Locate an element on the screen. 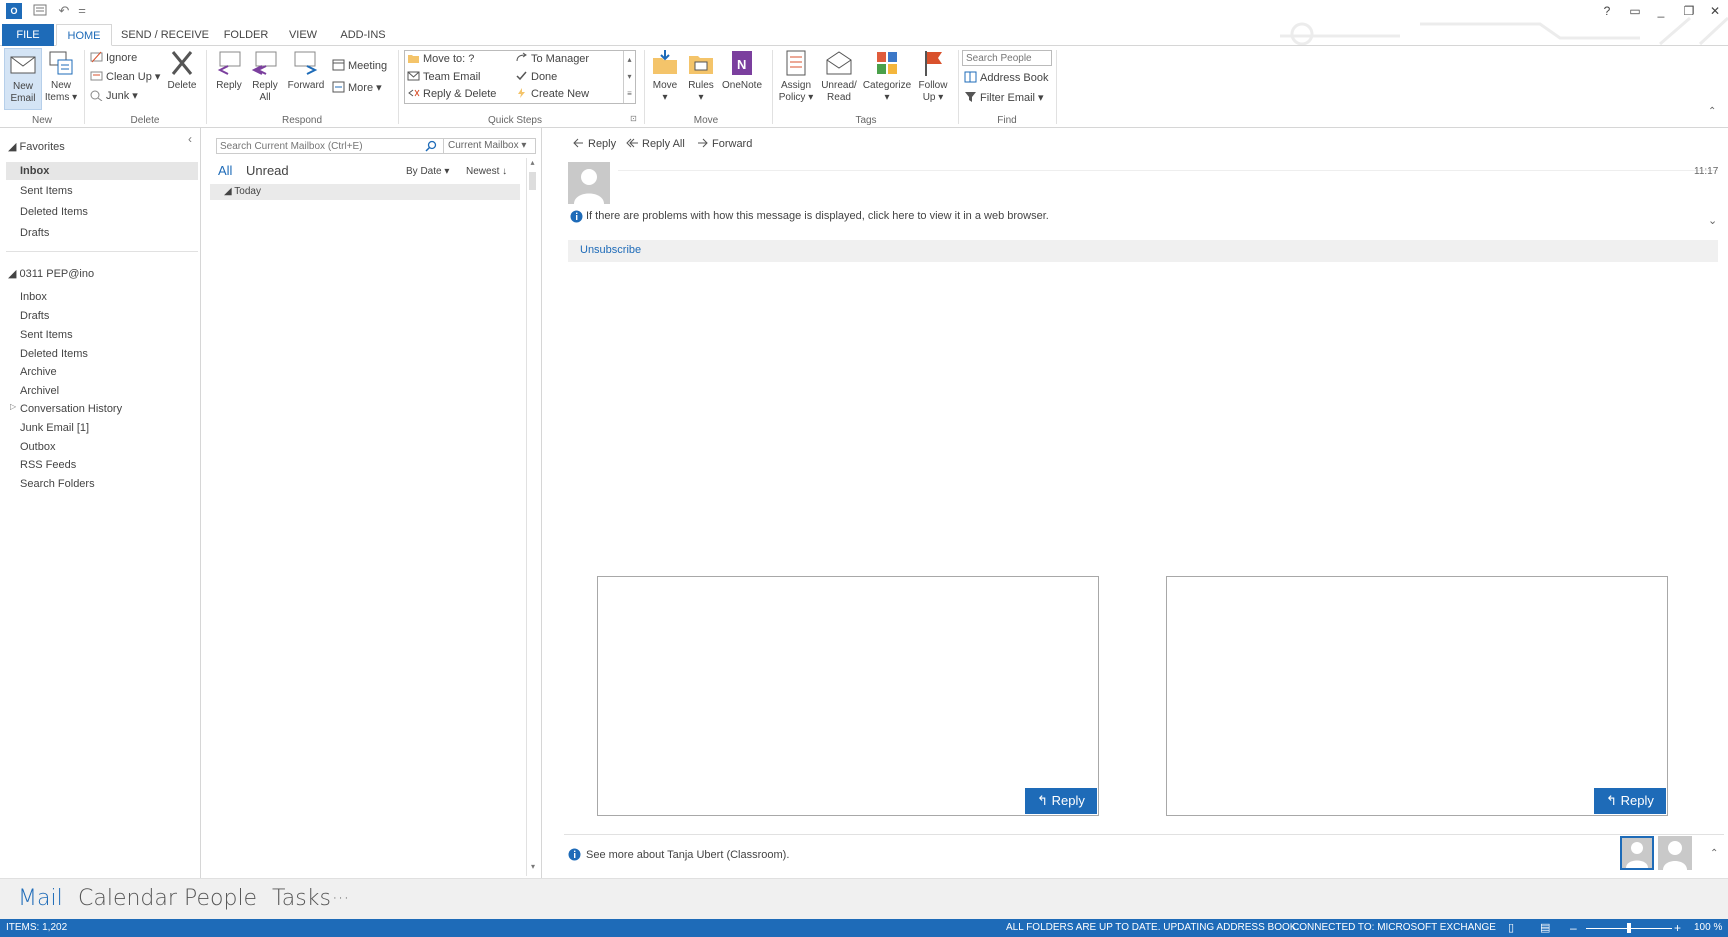  reading-reply-button: Reply is located at coordinates (594, 144).